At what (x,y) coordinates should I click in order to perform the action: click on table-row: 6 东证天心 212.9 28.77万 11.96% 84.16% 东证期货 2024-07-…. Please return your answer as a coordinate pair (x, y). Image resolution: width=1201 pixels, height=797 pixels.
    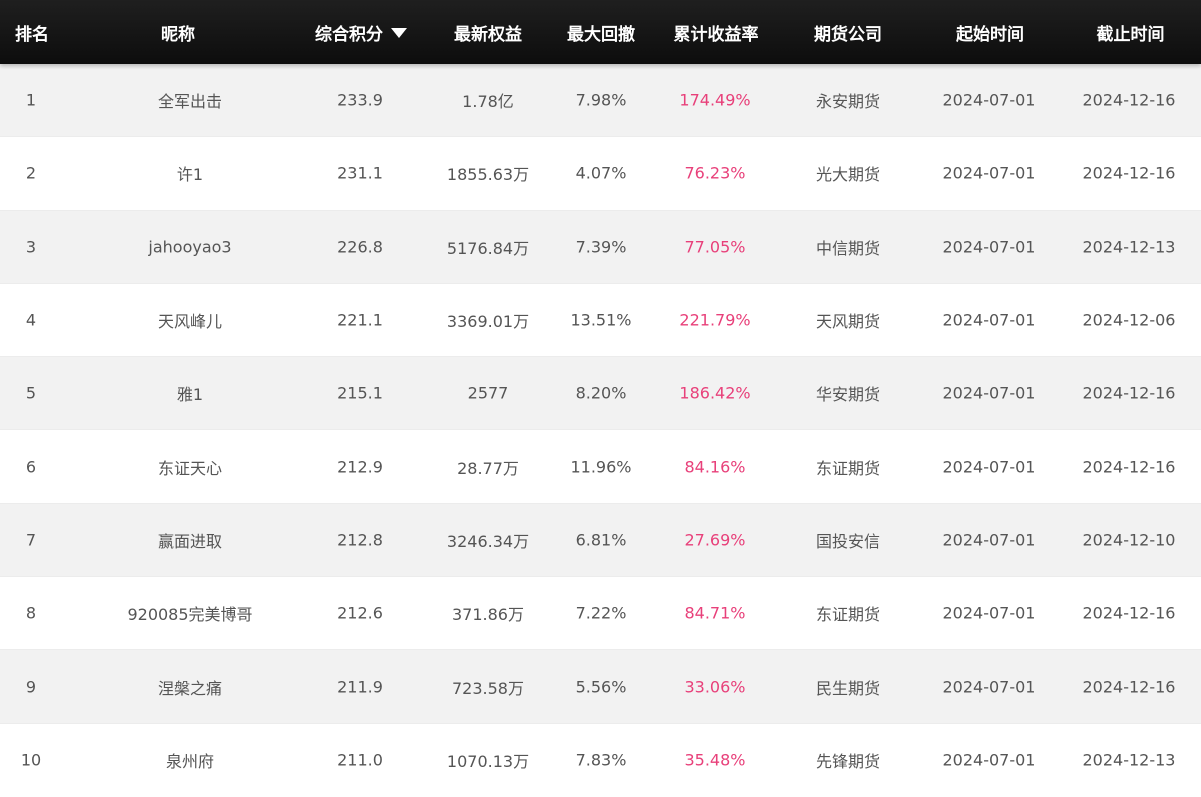
    Looking at the image, I should click on (600, 467).